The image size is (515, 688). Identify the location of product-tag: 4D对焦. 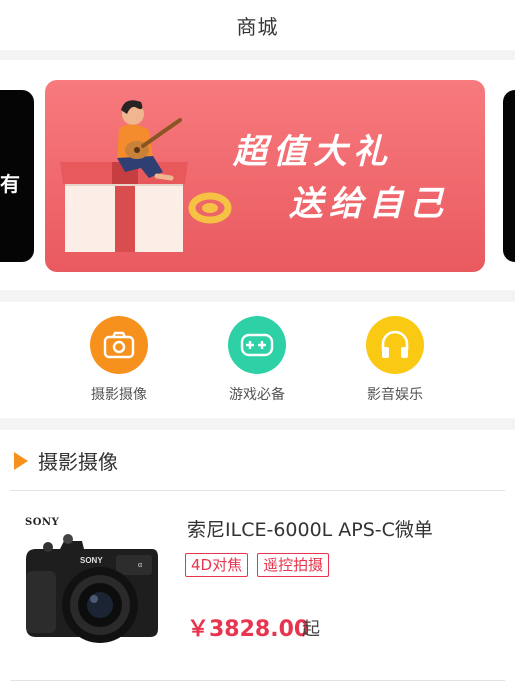
(217, 565).